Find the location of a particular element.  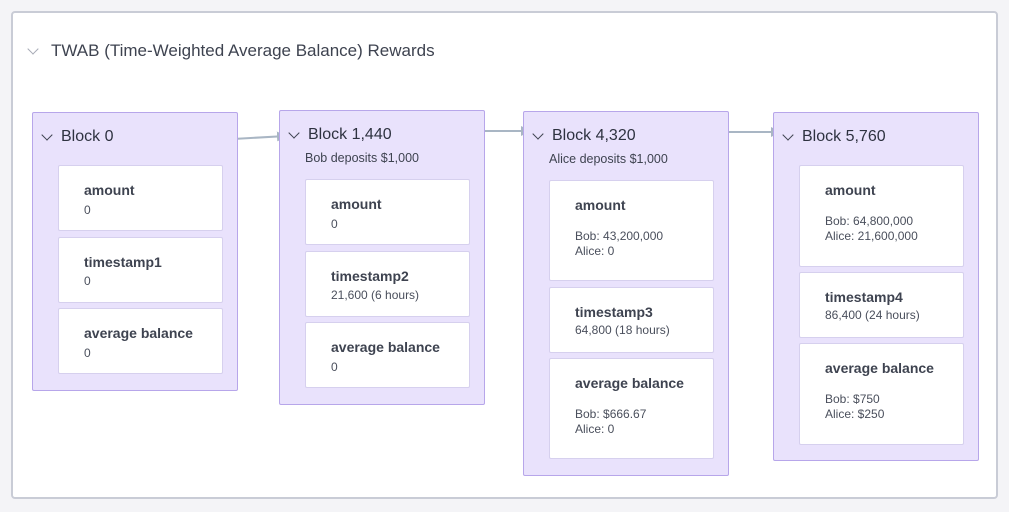

arrow-block2-to-block3 is located at coordinates (750, 132).